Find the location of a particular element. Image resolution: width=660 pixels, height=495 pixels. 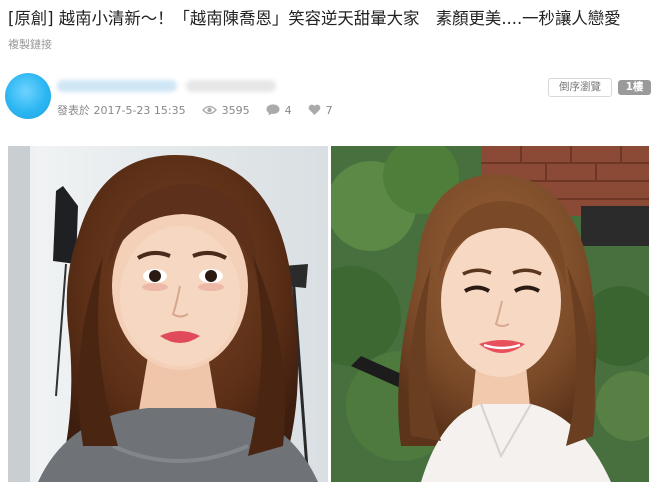

likes-stat: 7 is located at coordinates (320, 110).